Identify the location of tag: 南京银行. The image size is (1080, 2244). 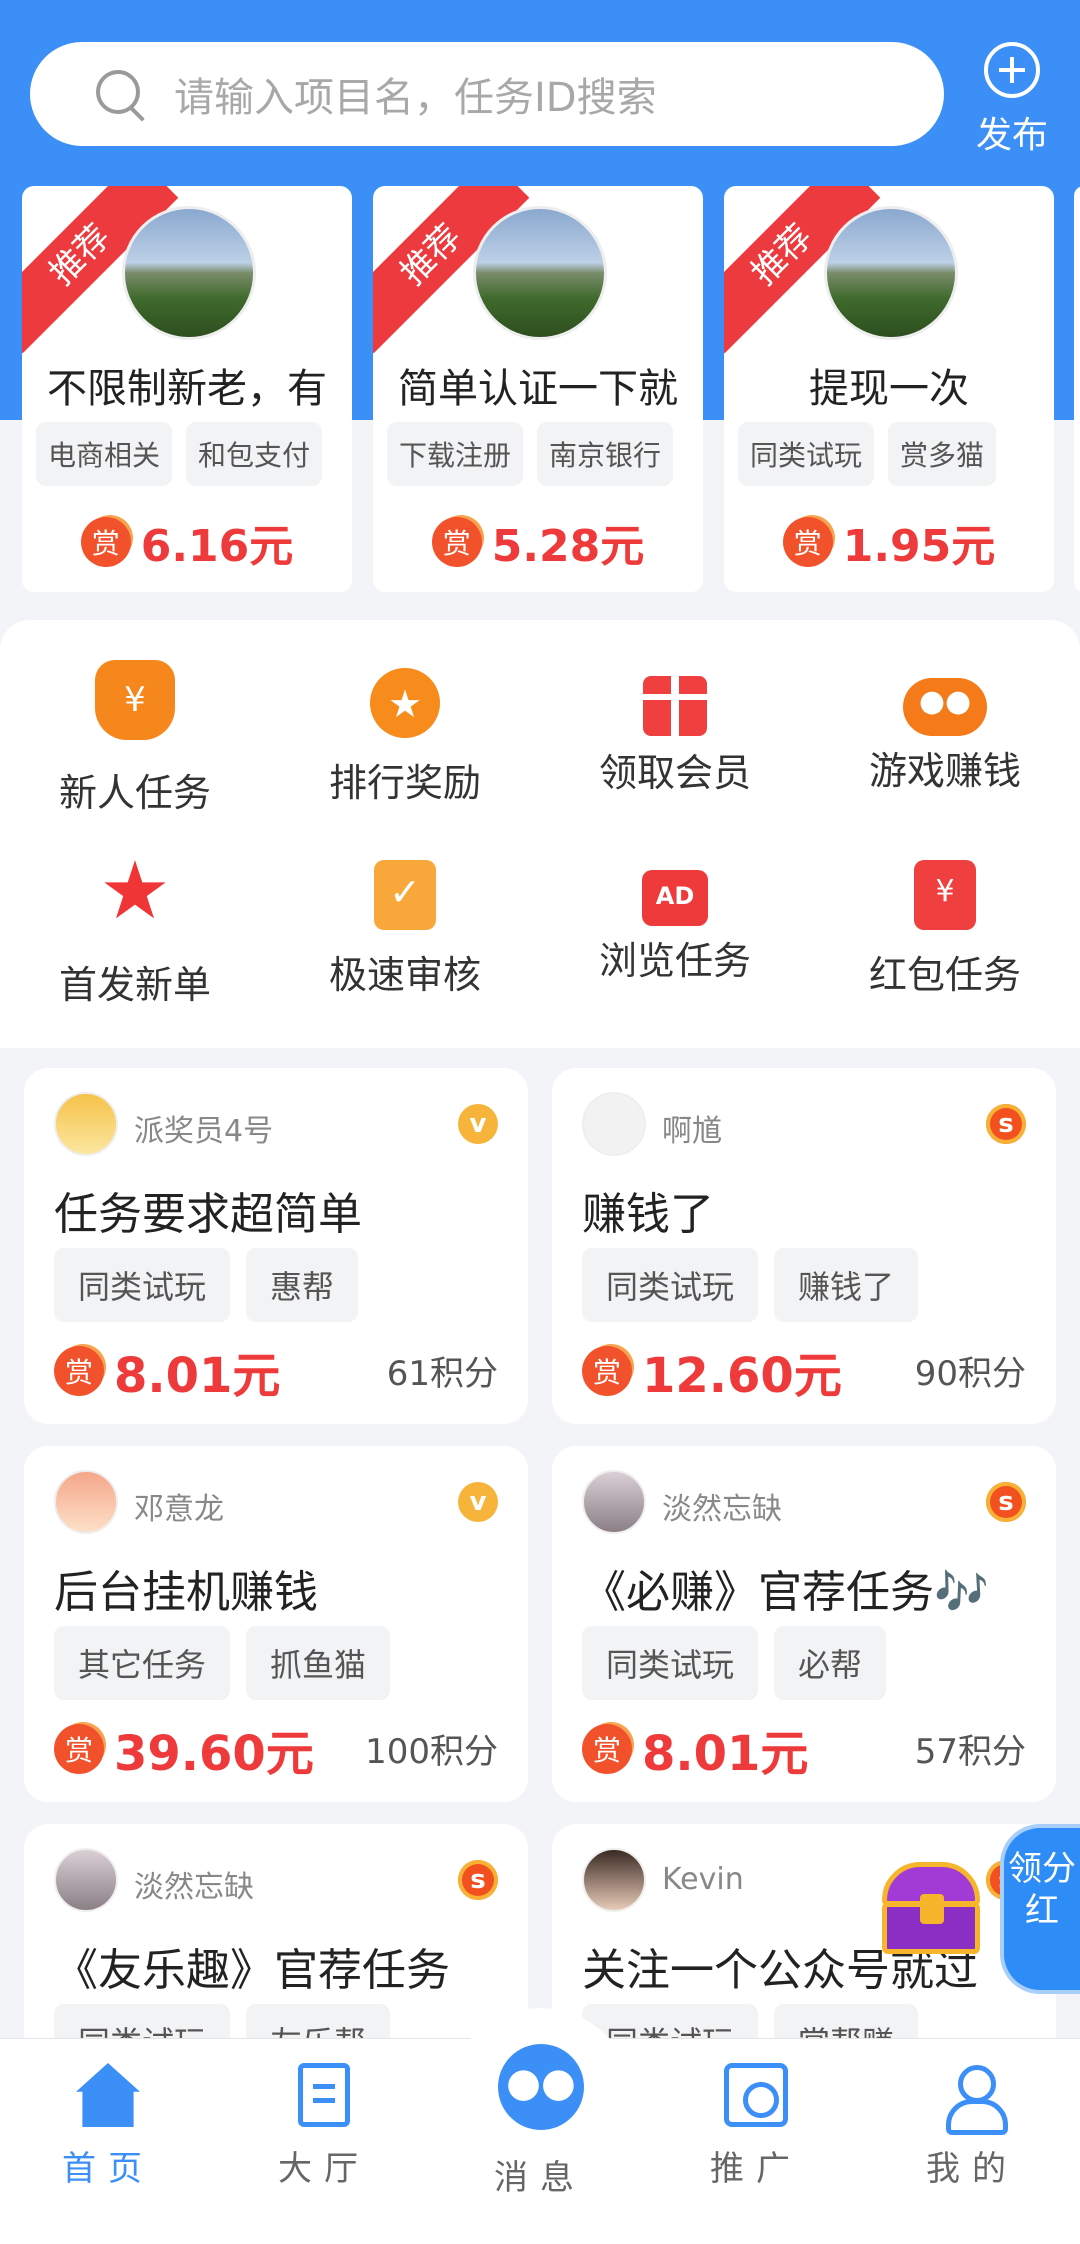
(605, 454).